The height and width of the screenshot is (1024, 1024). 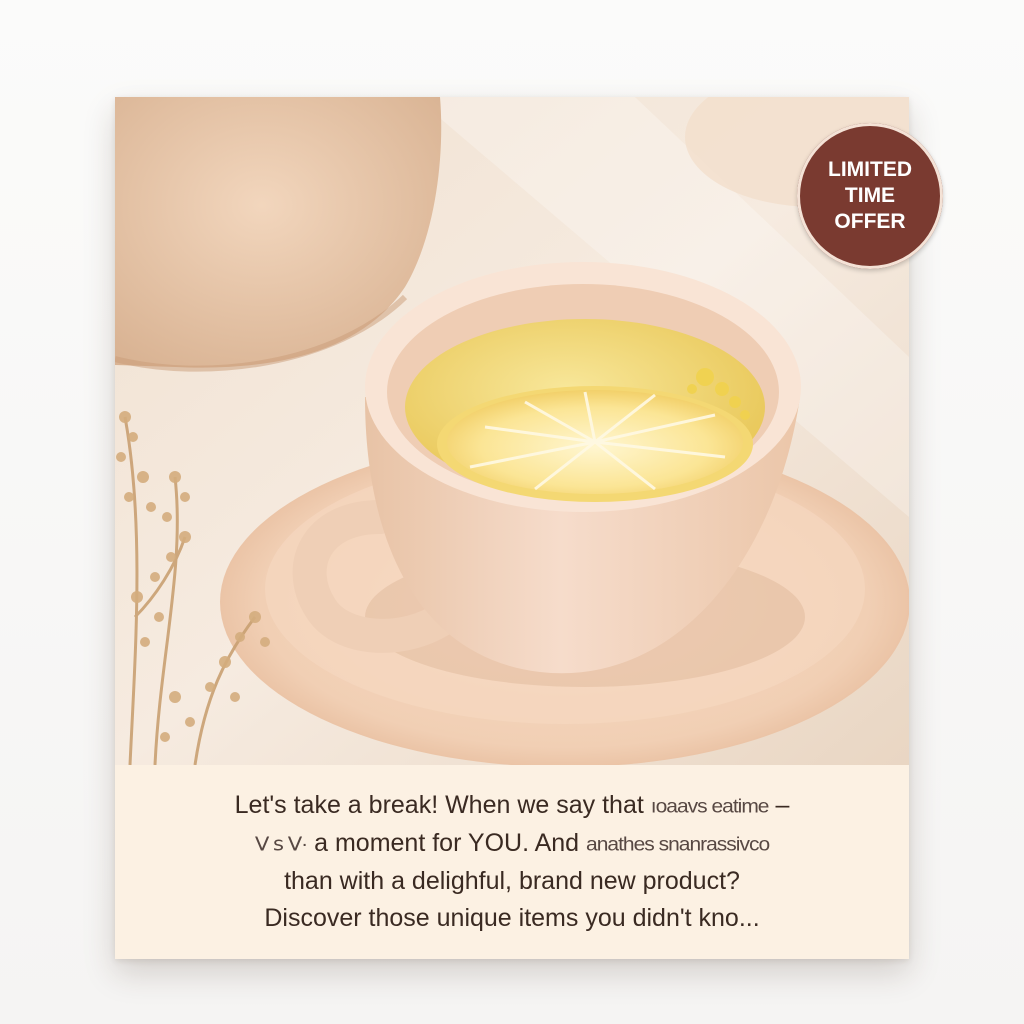 I want to click on caption-line-2-text: a moment for YOU. And, so click(x=447, y=843).